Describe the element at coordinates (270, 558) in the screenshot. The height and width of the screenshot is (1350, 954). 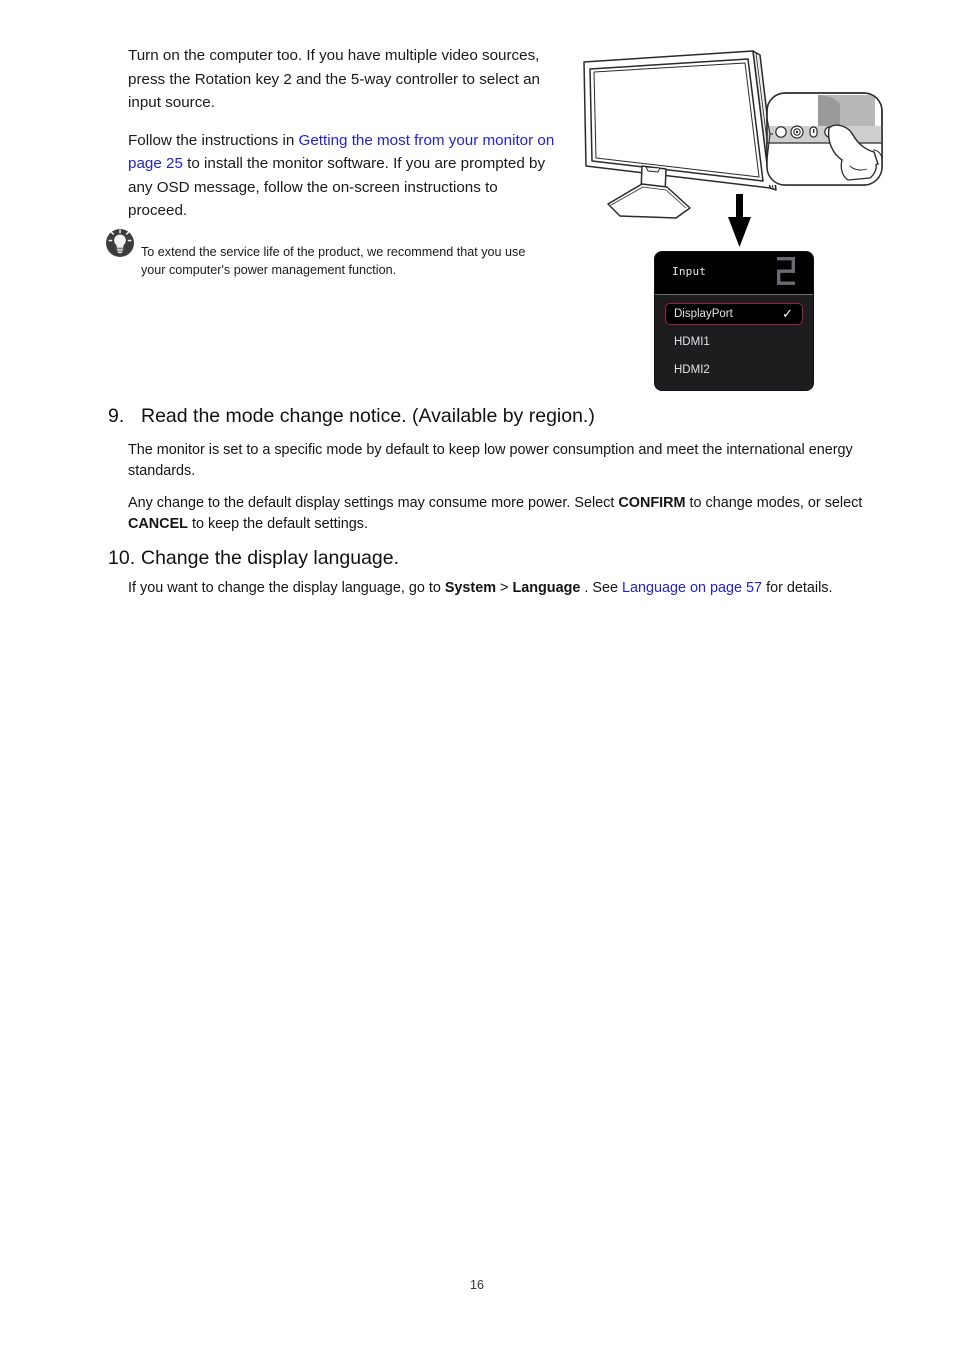
I see `section-title: Change the display language.` at that location.